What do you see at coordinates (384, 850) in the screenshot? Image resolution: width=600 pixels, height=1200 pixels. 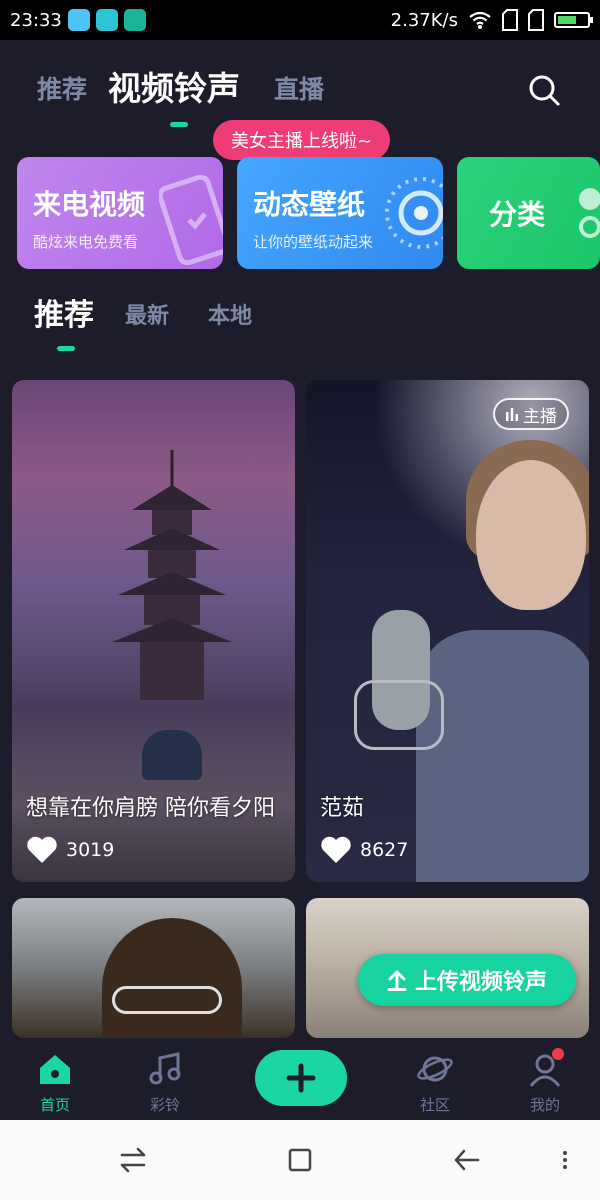 I see `like-count-value: 8627` at bounding box center [384, 850].